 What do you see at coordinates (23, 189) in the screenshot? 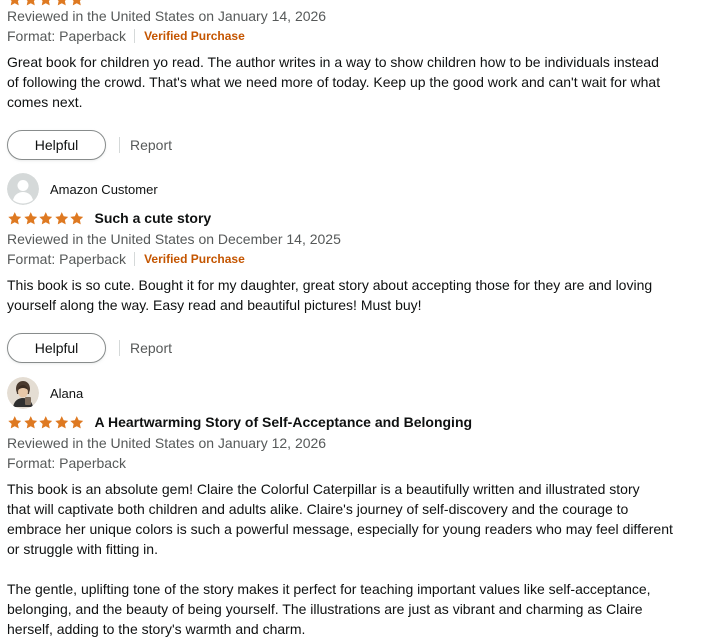
I see `default-avatar-icon` at bounding box center [23, 189].